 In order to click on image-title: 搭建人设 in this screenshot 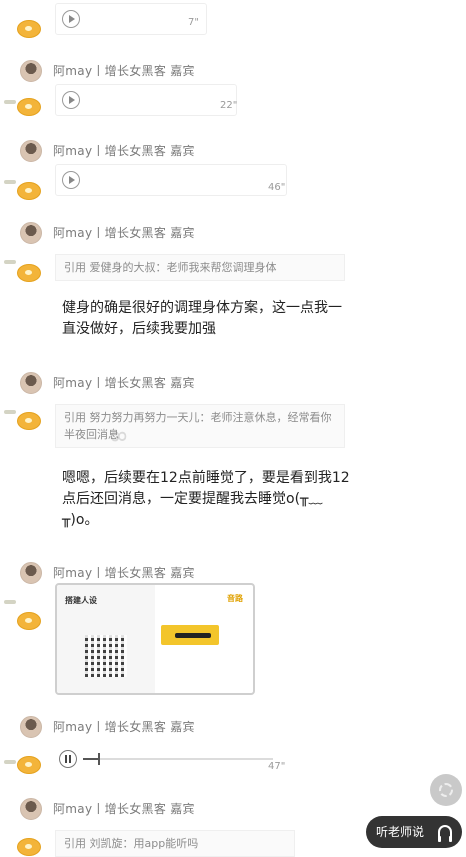, I will do `click(81, 600)`.